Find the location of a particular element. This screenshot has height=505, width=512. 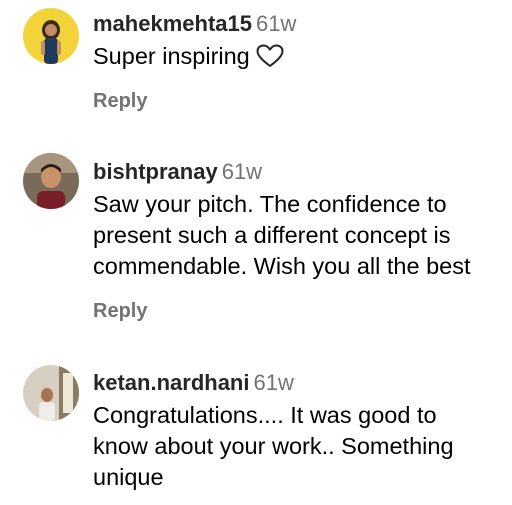

comment-line: Super inspiring is located at coordinates (298, 58).